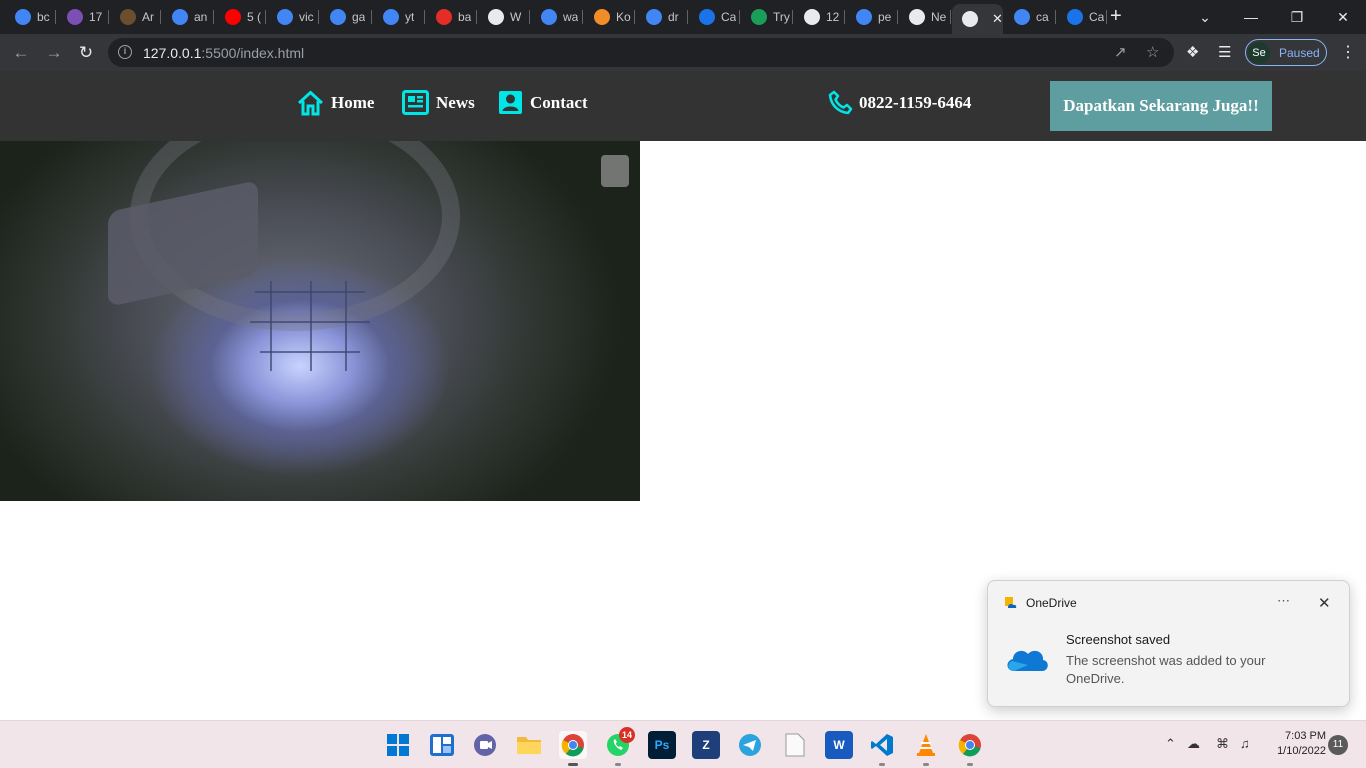  Describe the element at coordinates (465, 17) in the screenshot. I see `tab-label: ba` at that location.